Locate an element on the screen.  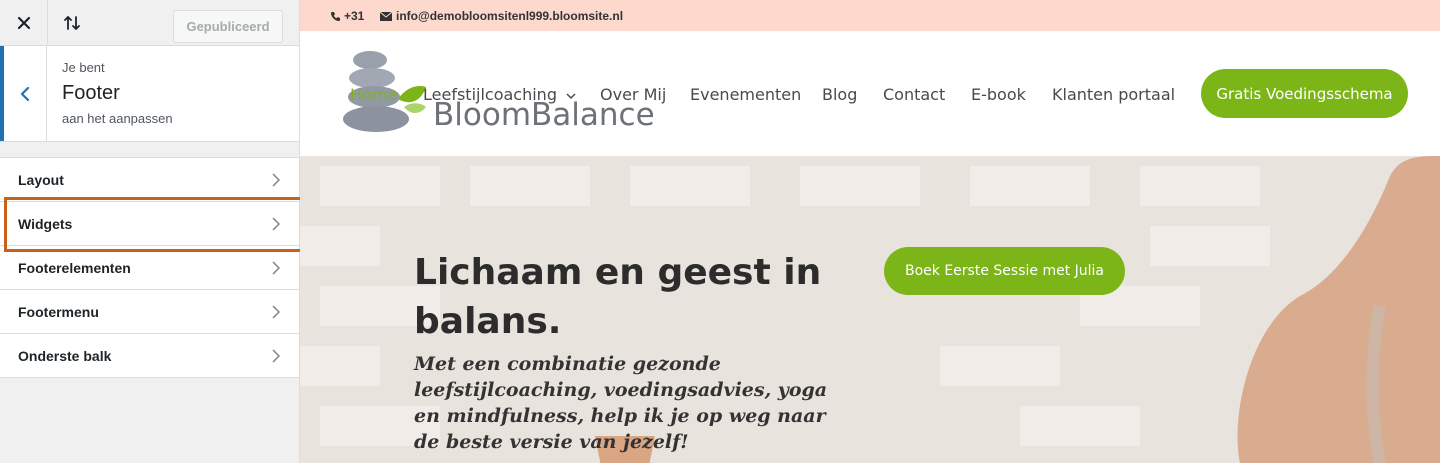
publish-button: Gepubliceerd is located at coordinates (228, 26).